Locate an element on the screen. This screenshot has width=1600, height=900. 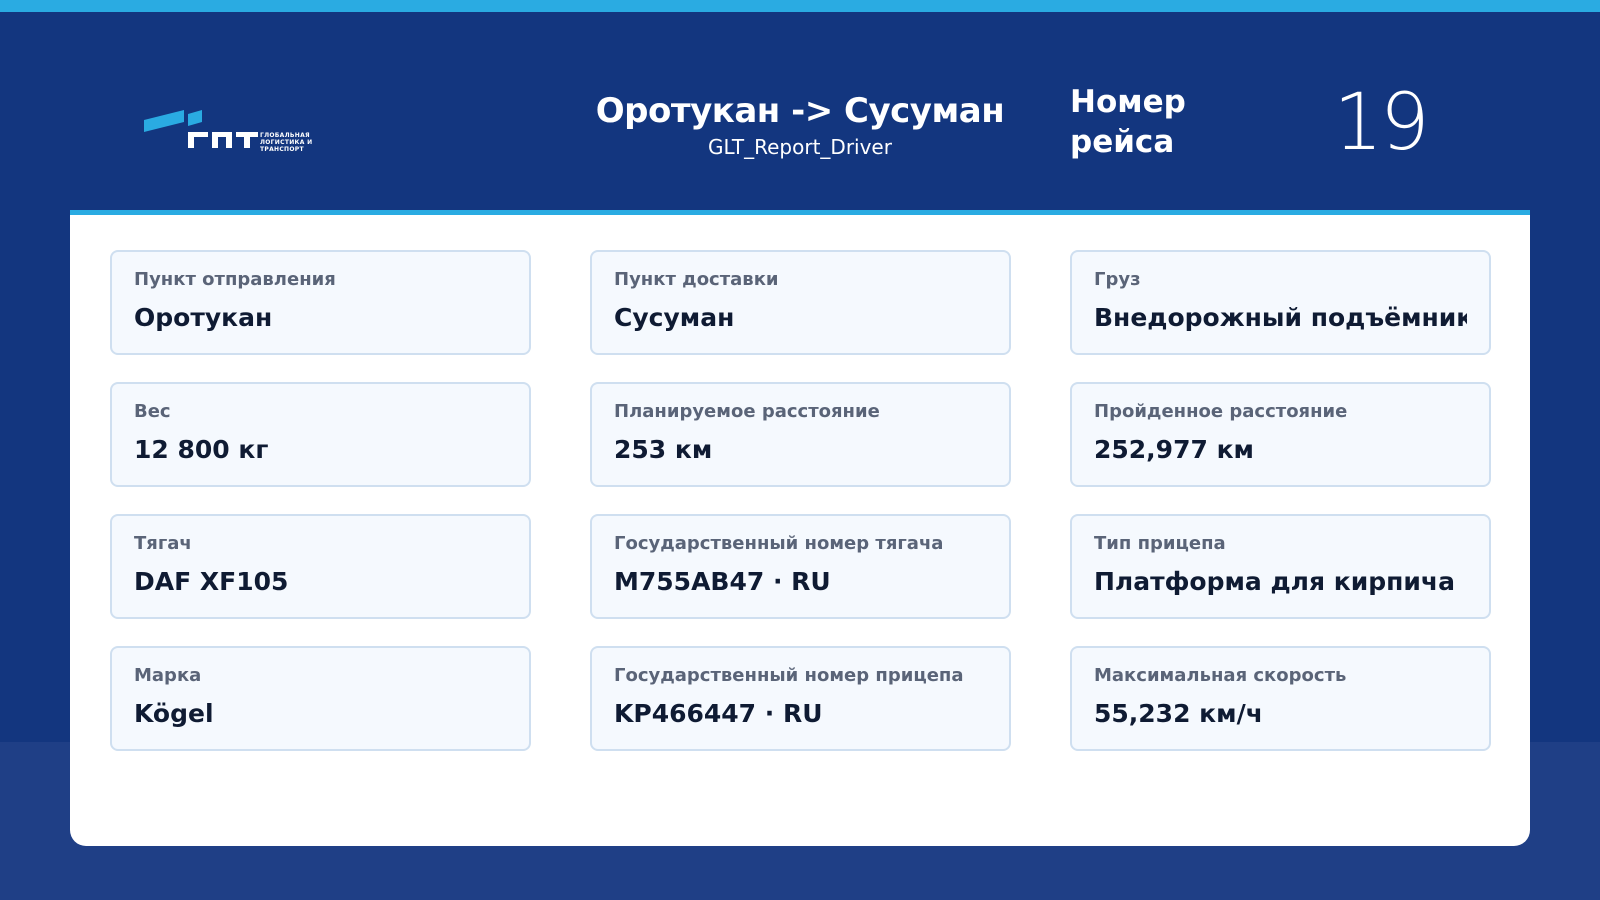
glt-logo-icon is located at coordinates (201, 129).